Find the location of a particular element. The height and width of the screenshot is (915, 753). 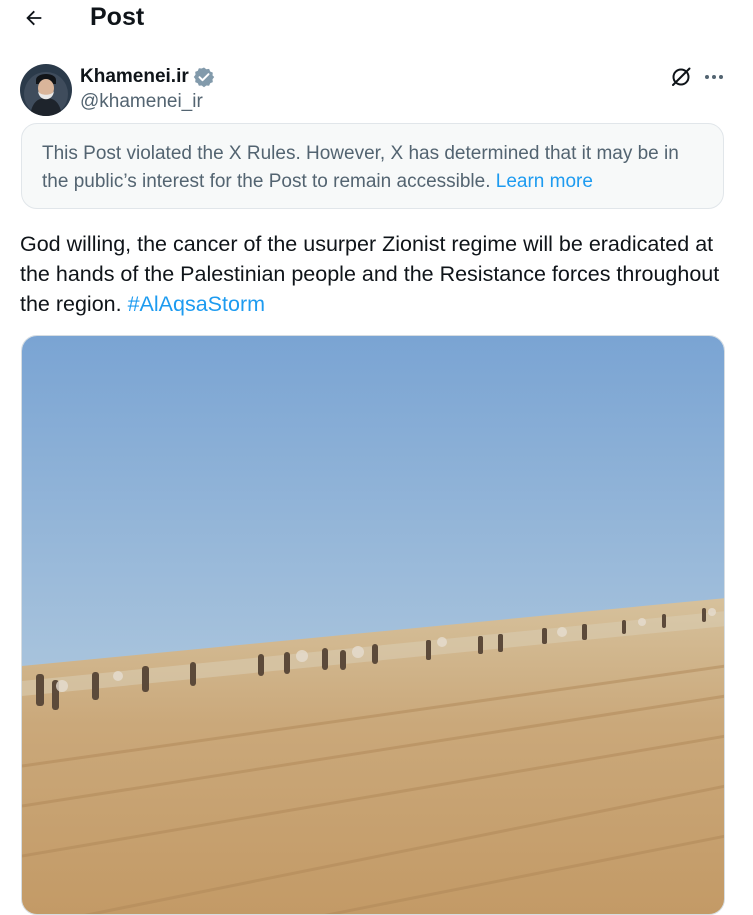

author-name-text: Khamenei.ir is located at coordinates (134, 76).